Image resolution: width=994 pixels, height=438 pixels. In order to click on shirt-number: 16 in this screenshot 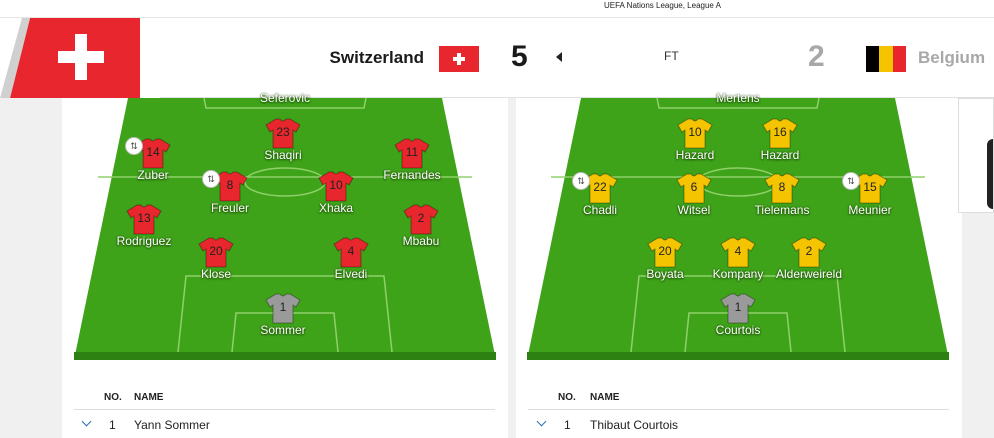, I will do `click(780, 132)`.